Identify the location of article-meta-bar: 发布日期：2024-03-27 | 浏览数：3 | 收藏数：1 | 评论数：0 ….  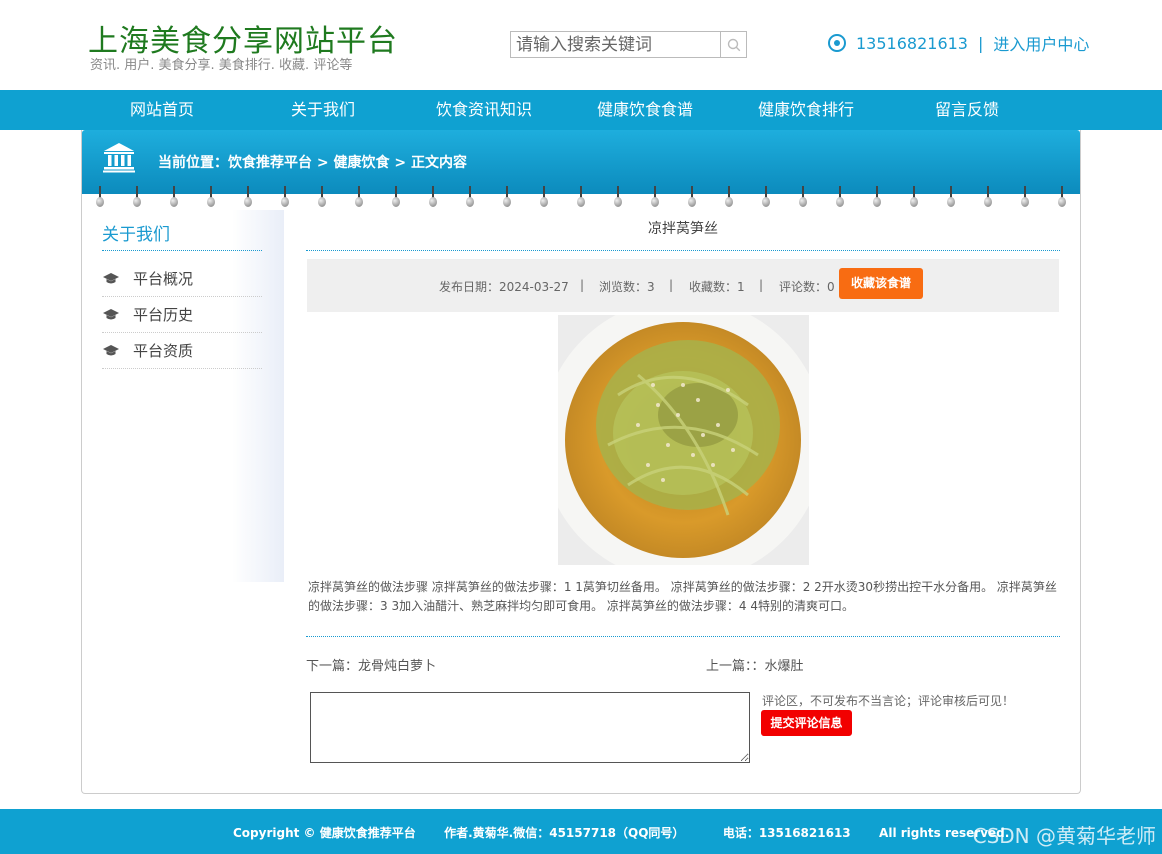
(683, 285).